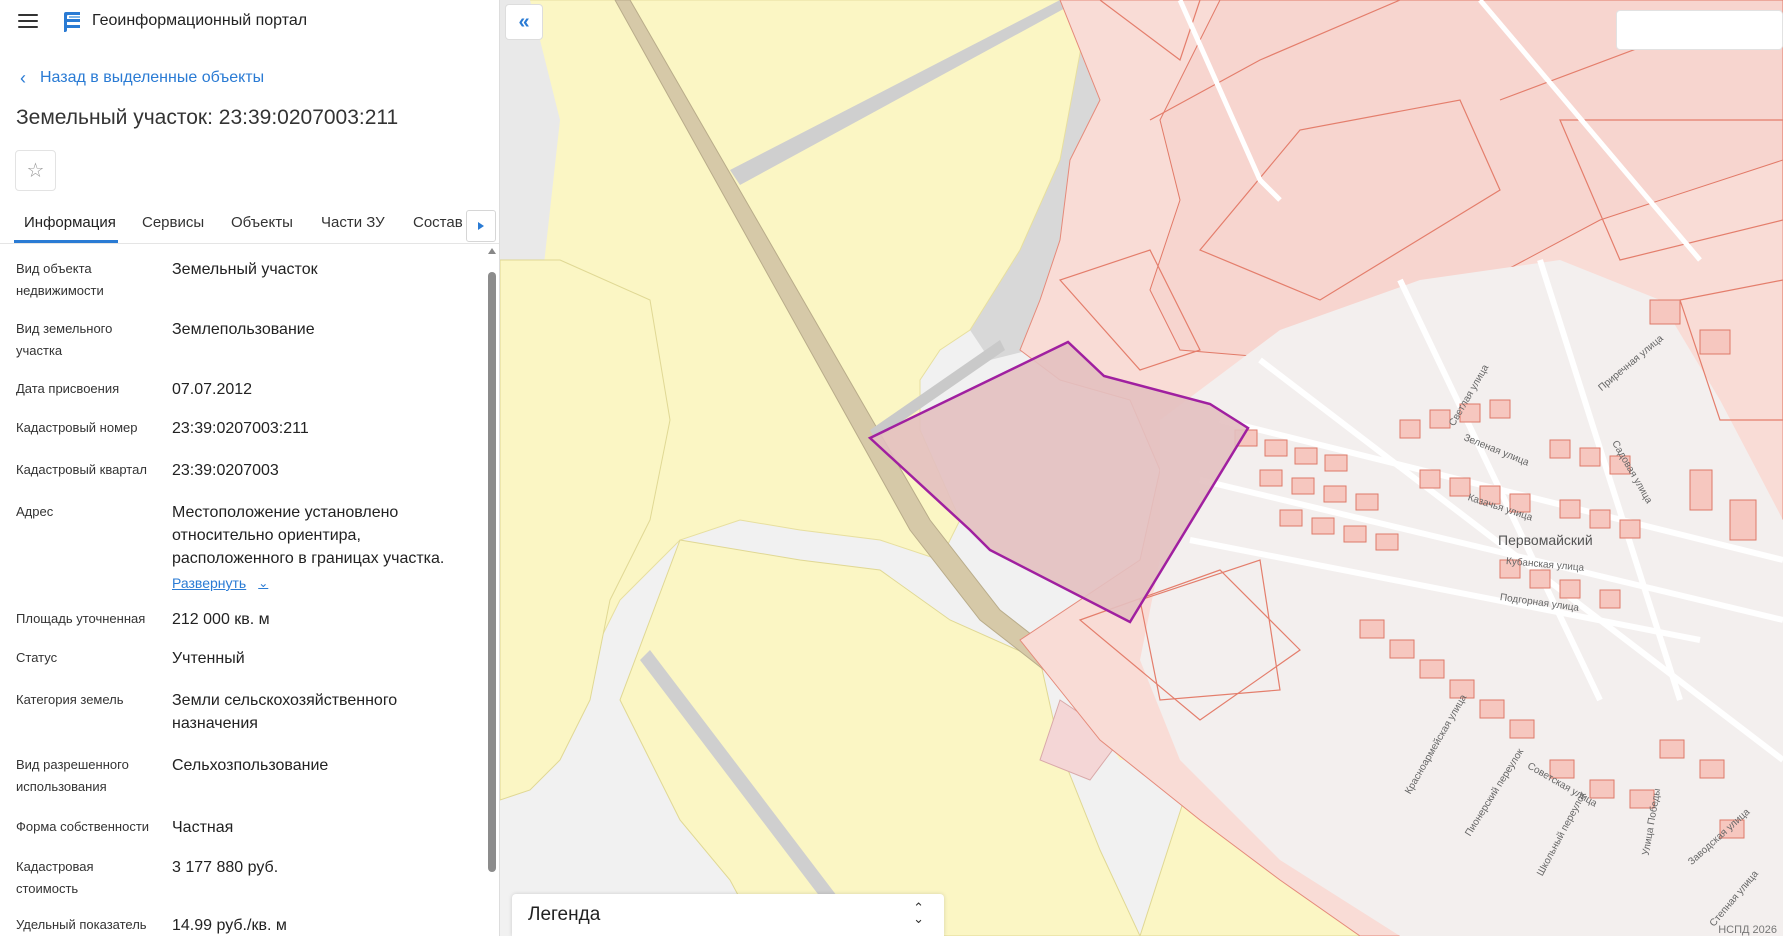  Describe the element at coordinates (918, 913) in the screenshot. I see `unfold-icon: ⌃ ⌄` at that location.